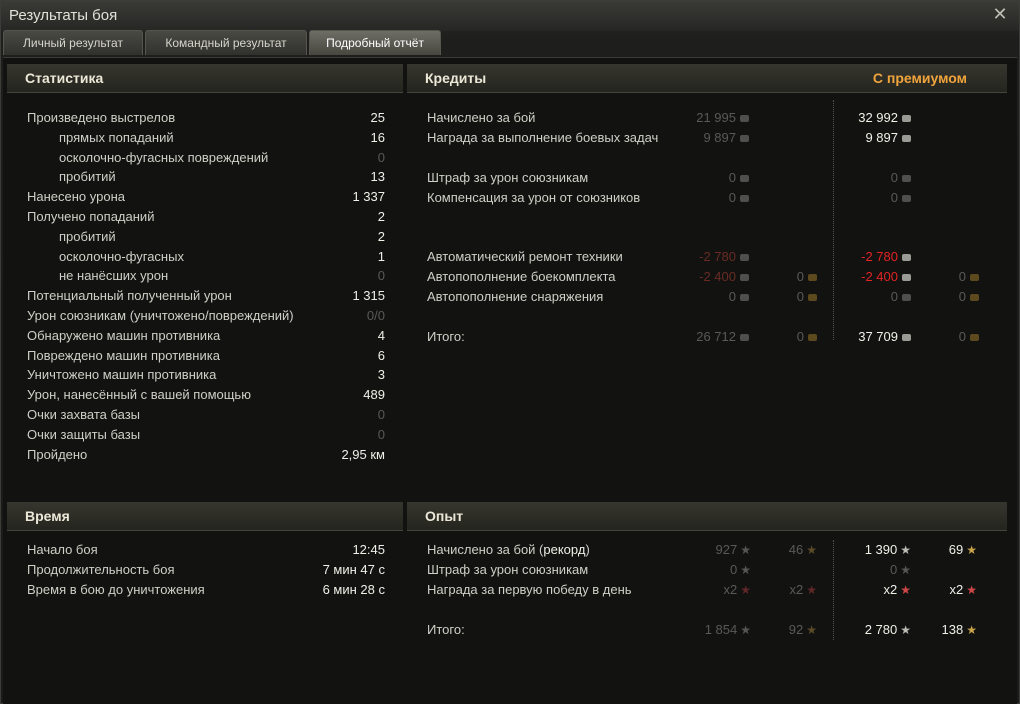 This screenshot has height=704, width=1020. Describe the element at coordinates (707, 78) in the screenshot. I see `credits-header: Кредиты С премиумом` at that location.